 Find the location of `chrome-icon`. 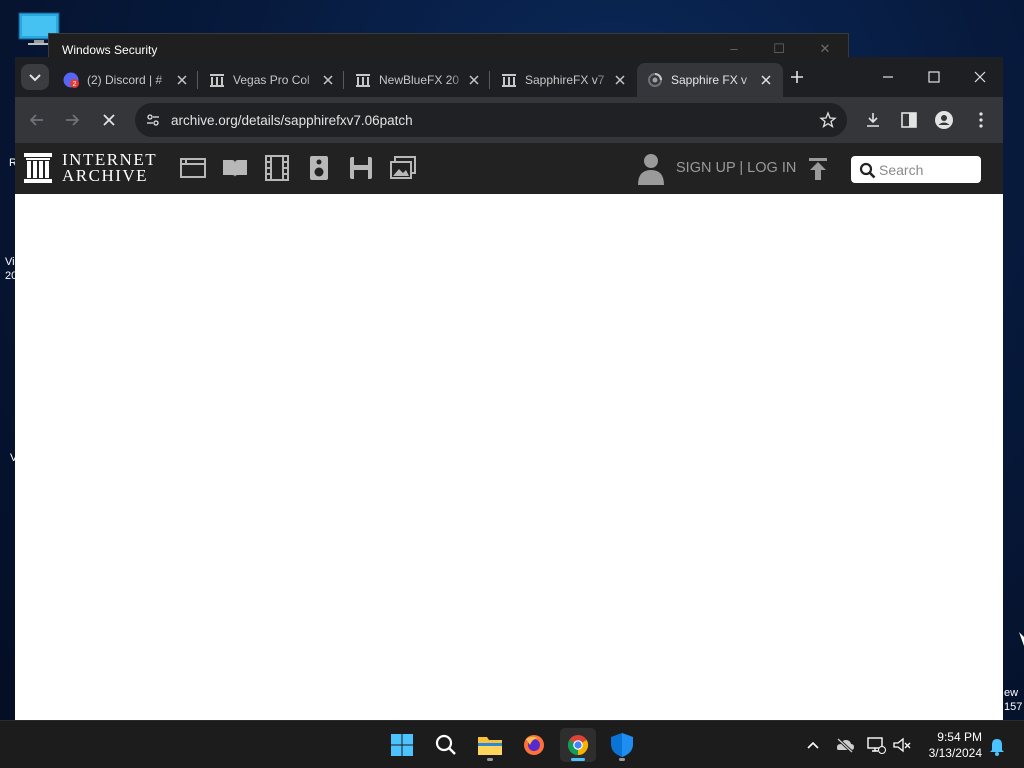

chrome-icon is located at coordinates (578, 745).